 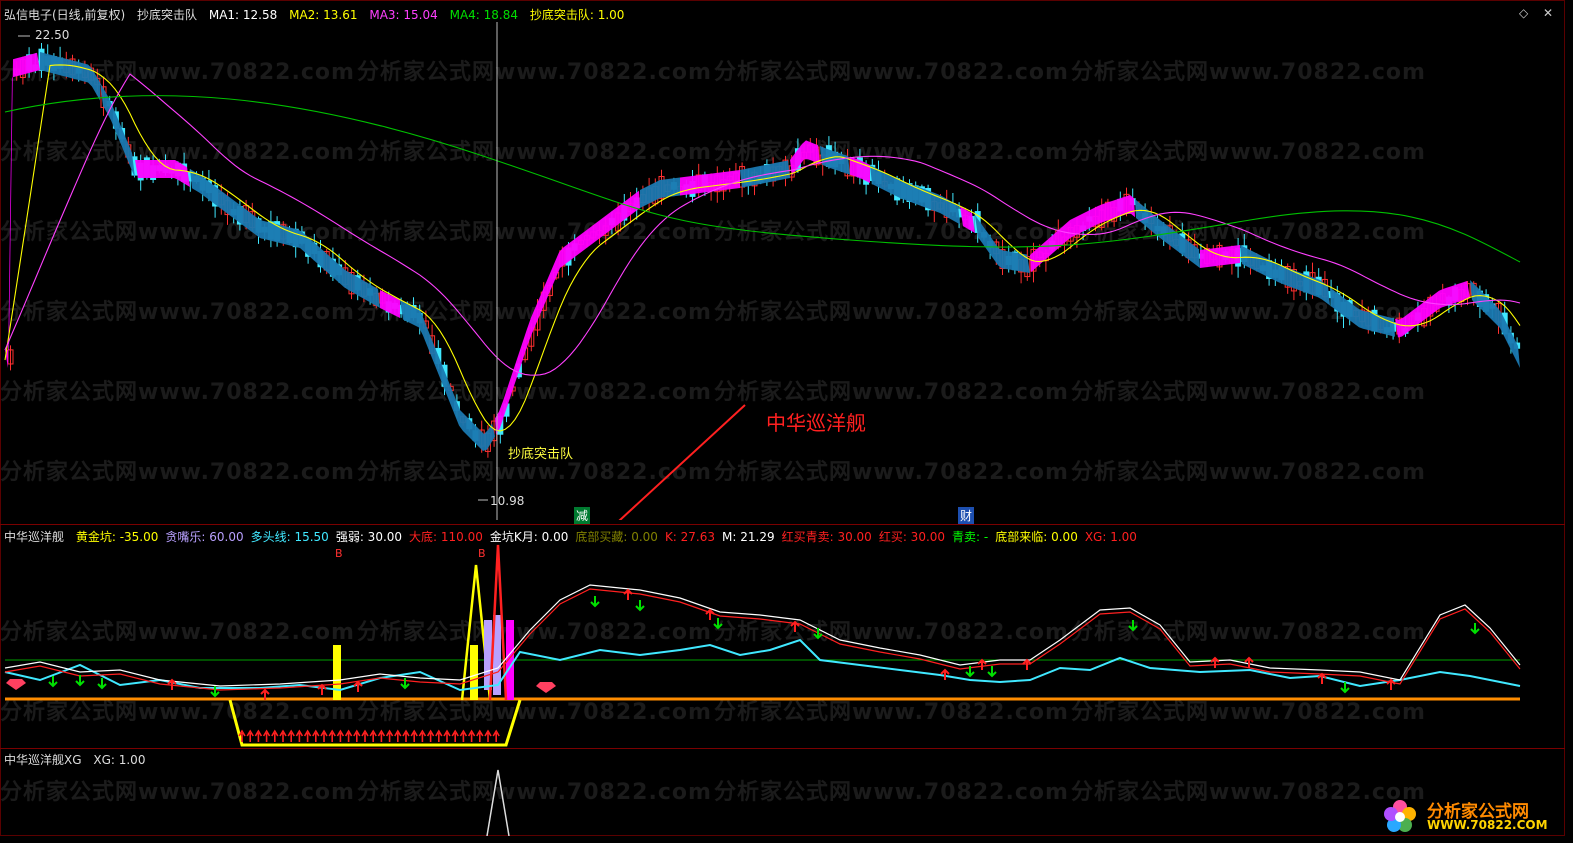 I want to click on m-line, so click(x=762, y=635).